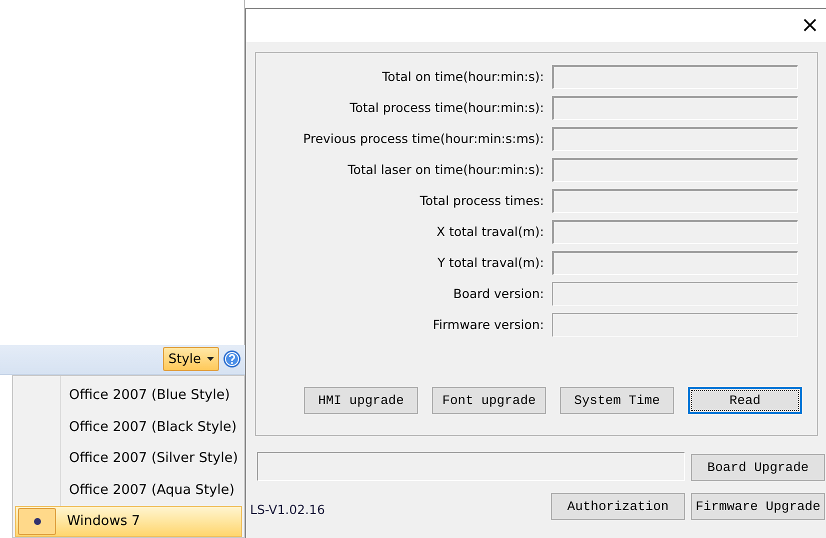  Describe the element at coordinates (287, 510) in the screenshot. I see `version-label: LS-V1.02.16` at that location.